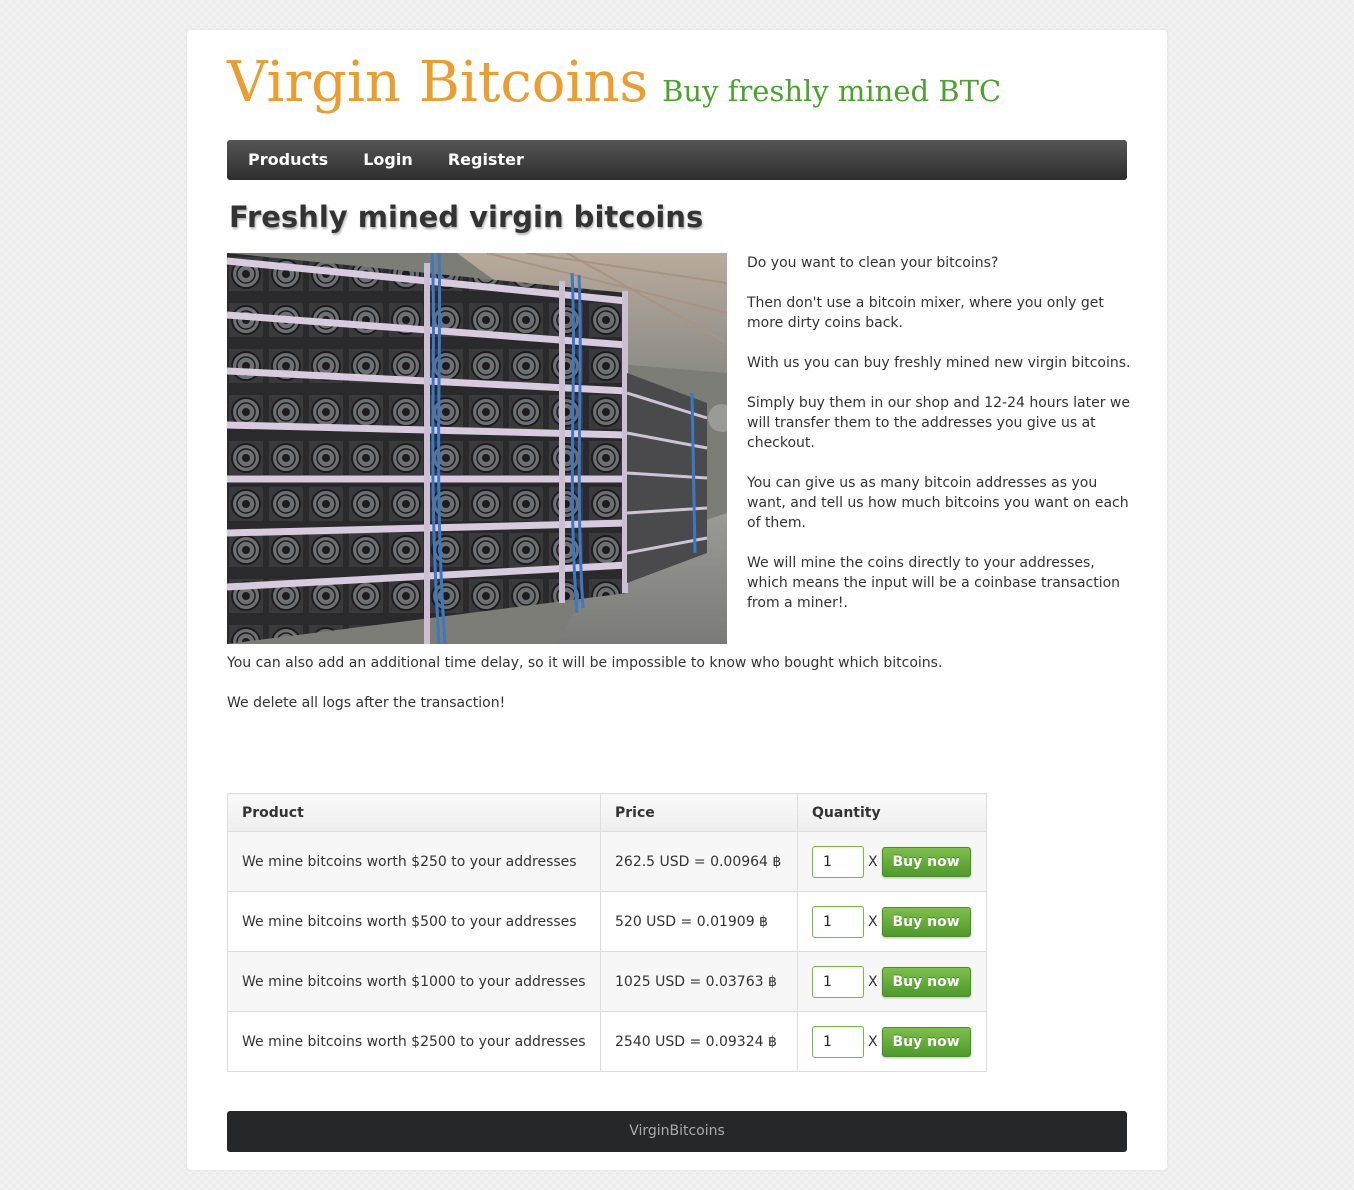 Image resolution: width=1354 pixels, height=1190 pixels. What do you see at coordinates (677, 1131) in the screenshot?
I see `site-footer: VirginBitcoins` at bounding box center [677, 1131].